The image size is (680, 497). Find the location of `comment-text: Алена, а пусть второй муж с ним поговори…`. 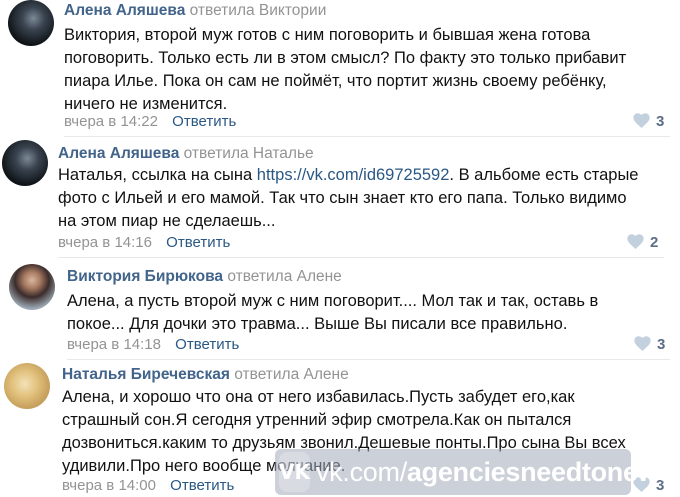

comment-text: Алена, а пусть второй муж с ним поговори… is located at coordinates (367, 313).